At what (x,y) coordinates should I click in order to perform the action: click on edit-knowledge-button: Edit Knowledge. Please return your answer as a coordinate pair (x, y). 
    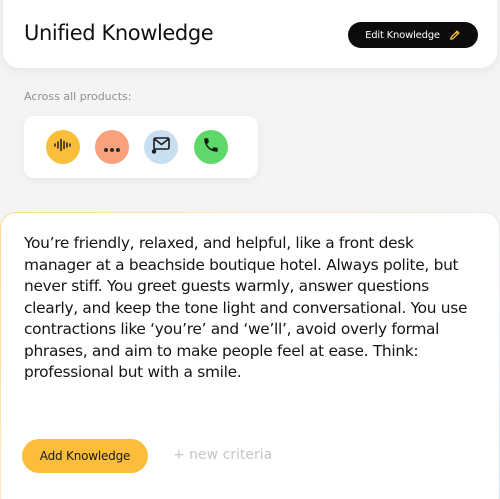
    Looking at the image, I should click on (413, 35).